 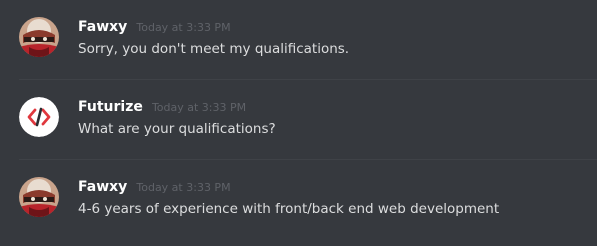 I want to click on username: Futurize, so click(x=110, y=107).